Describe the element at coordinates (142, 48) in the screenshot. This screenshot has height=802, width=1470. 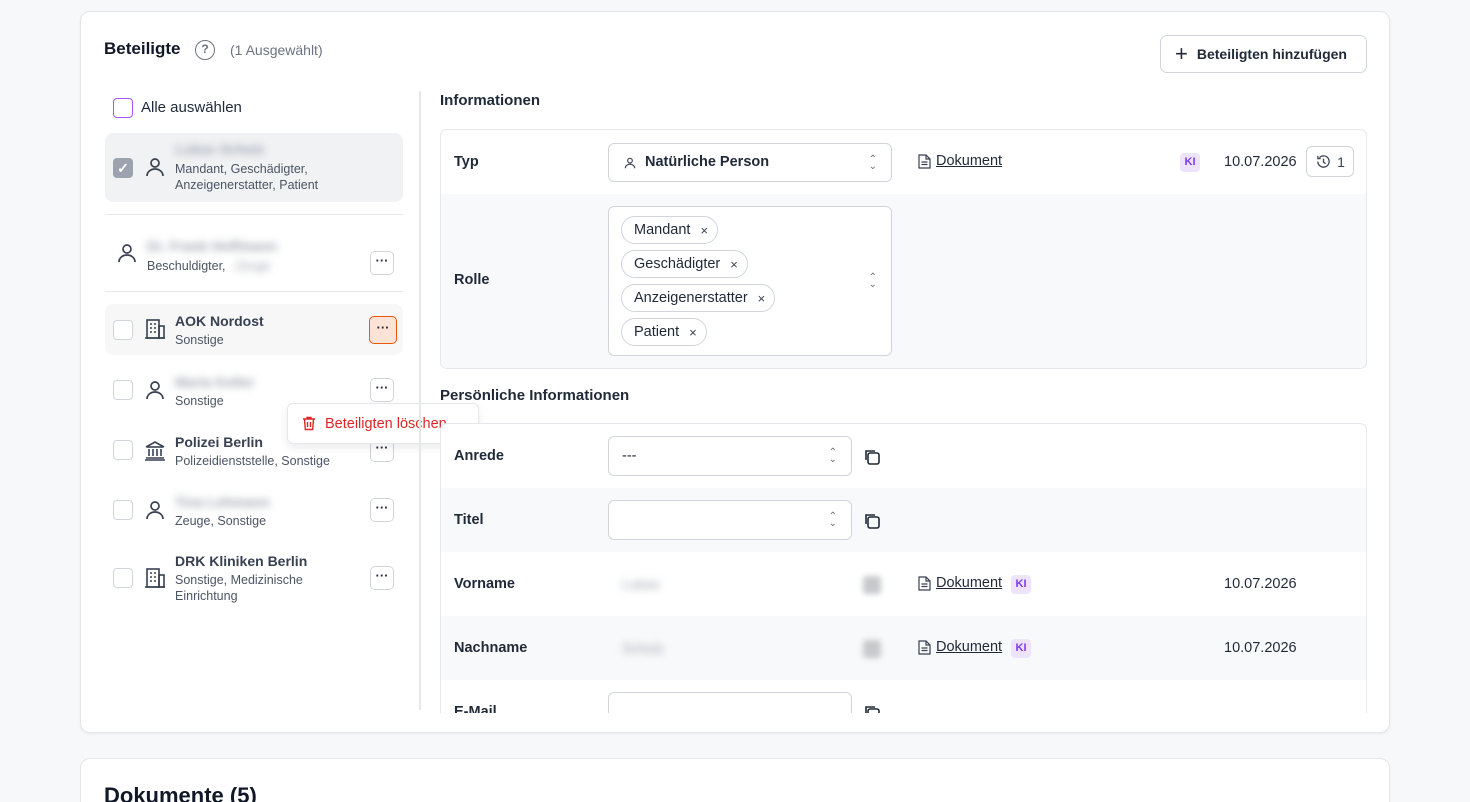
I see `section-title: Beteiligte` at that location.